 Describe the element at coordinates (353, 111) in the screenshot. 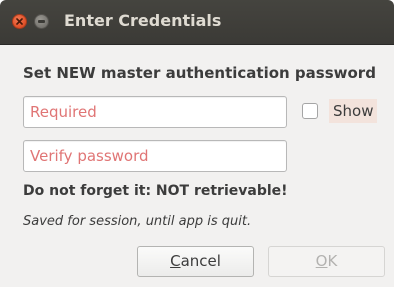

I see `show-label: Show` at that location.